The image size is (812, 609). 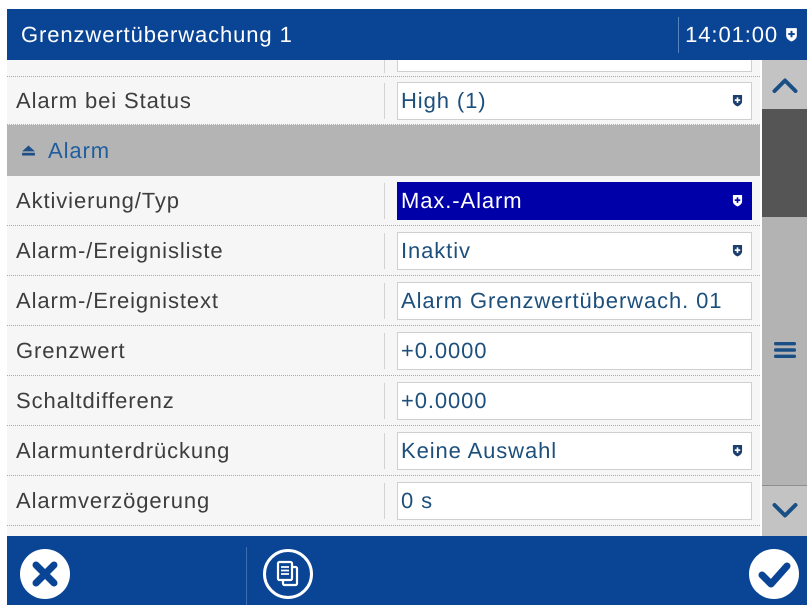 What do you see at coordinates (574, 501) in the screenshot?
I see `text-field: 0 s` at bounding box center [574, 501].